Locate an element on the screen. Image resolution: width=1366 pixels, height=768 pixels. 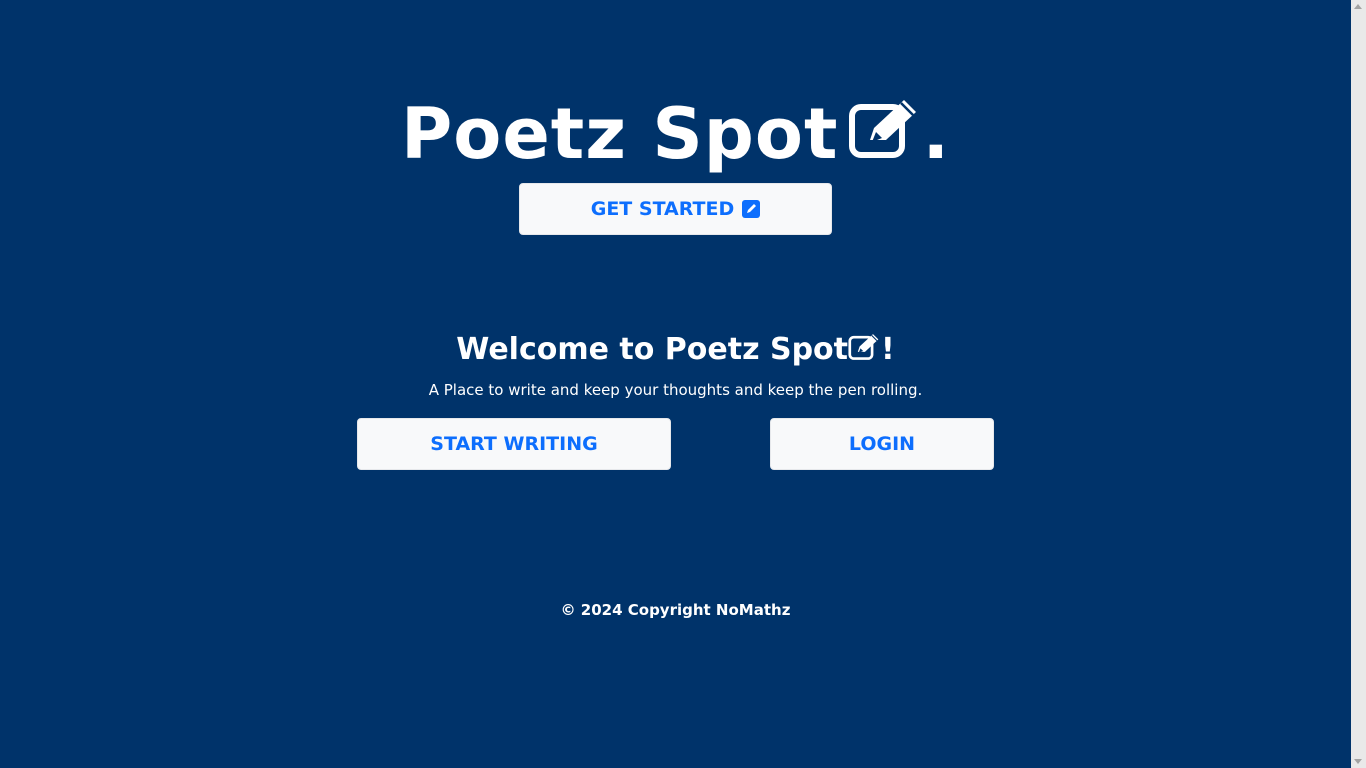
hero-title-text: Poetz Spot is located at coordinates (619, 134).